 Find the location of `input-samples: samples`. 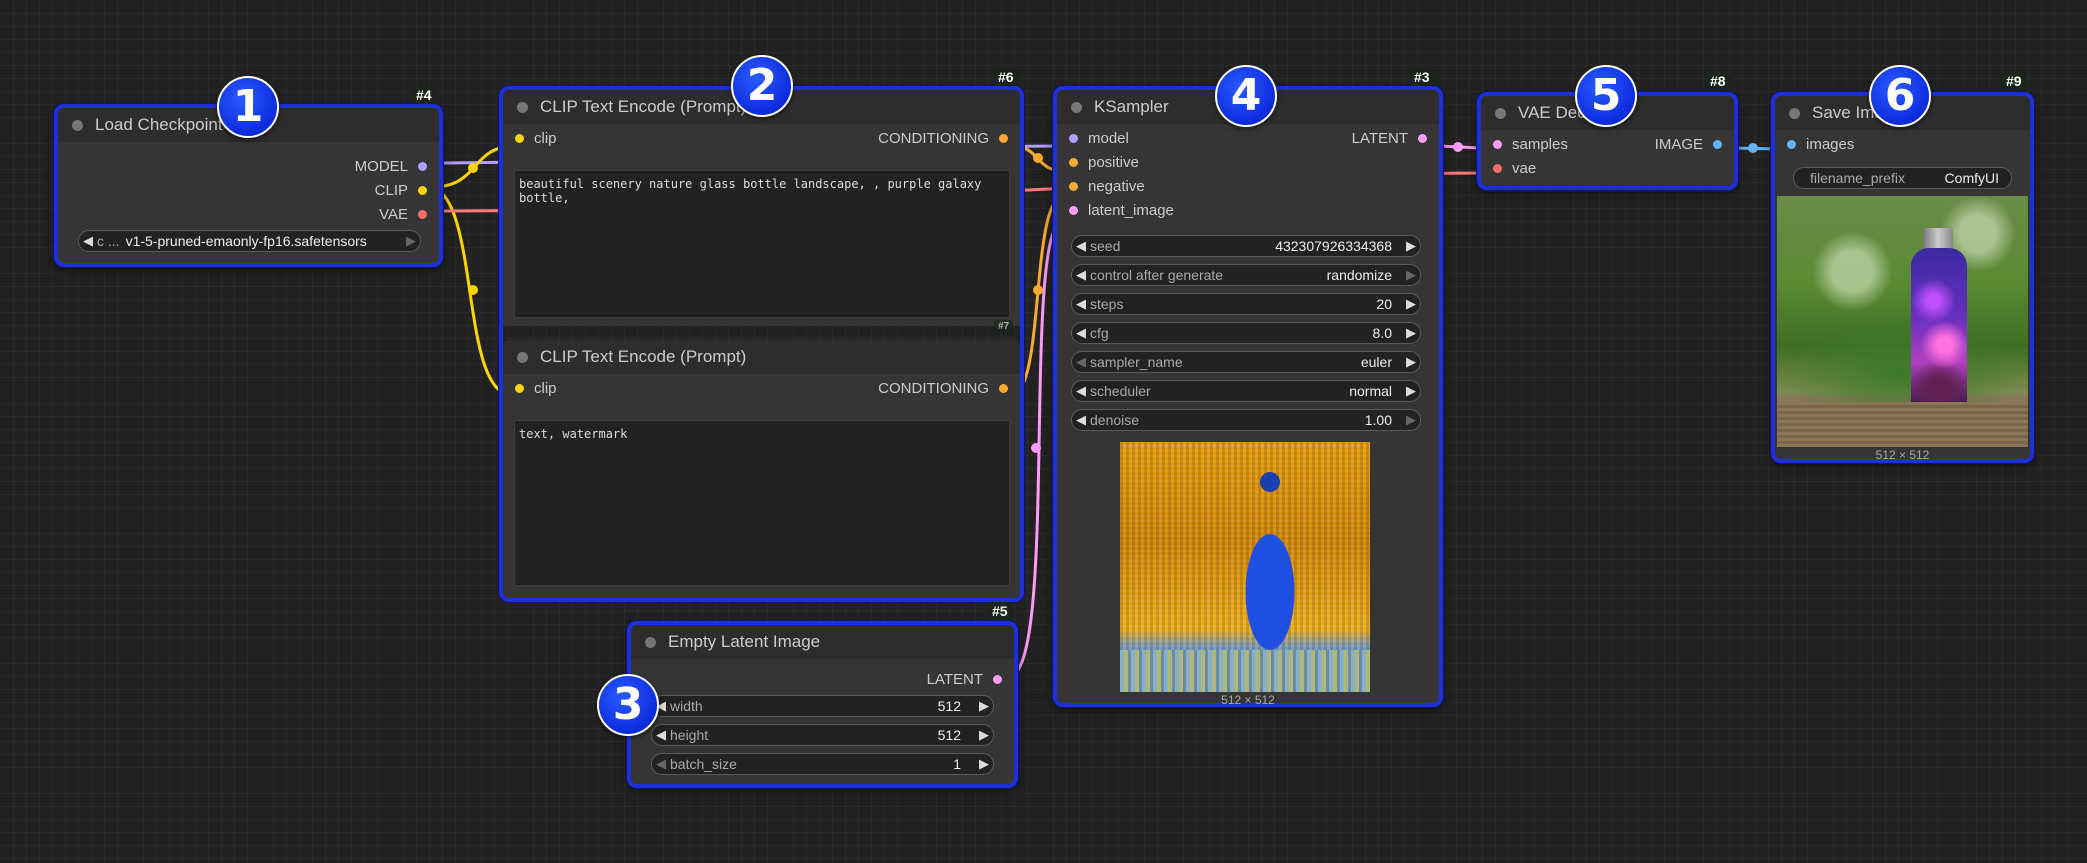

input-samples: samples is located at coordinates (1530, 144).